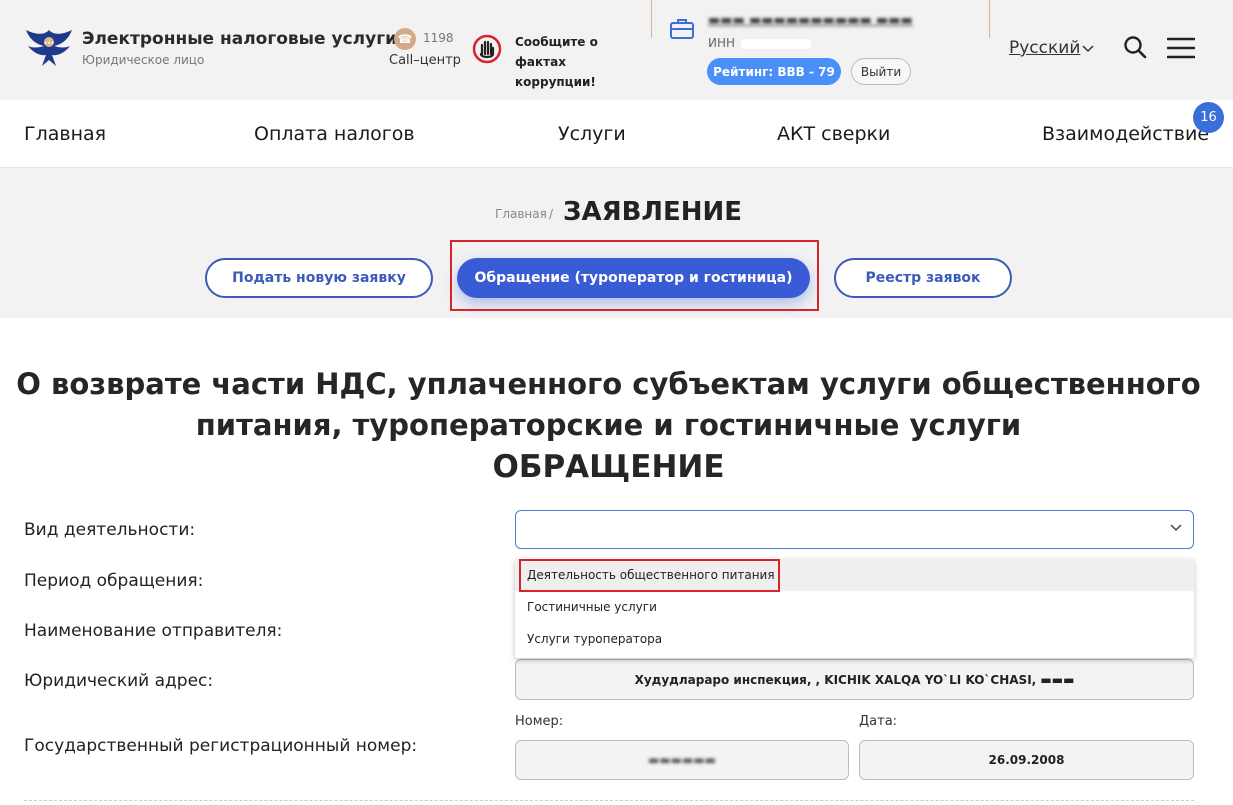  What do you see at coordinates (810, 20) in the screenshot?
I see `user-name-link: ▬▬▬ ▬▬▬▬▬▬▬▬▬▬ ▬▬▬` at bounding box center [810, 20].